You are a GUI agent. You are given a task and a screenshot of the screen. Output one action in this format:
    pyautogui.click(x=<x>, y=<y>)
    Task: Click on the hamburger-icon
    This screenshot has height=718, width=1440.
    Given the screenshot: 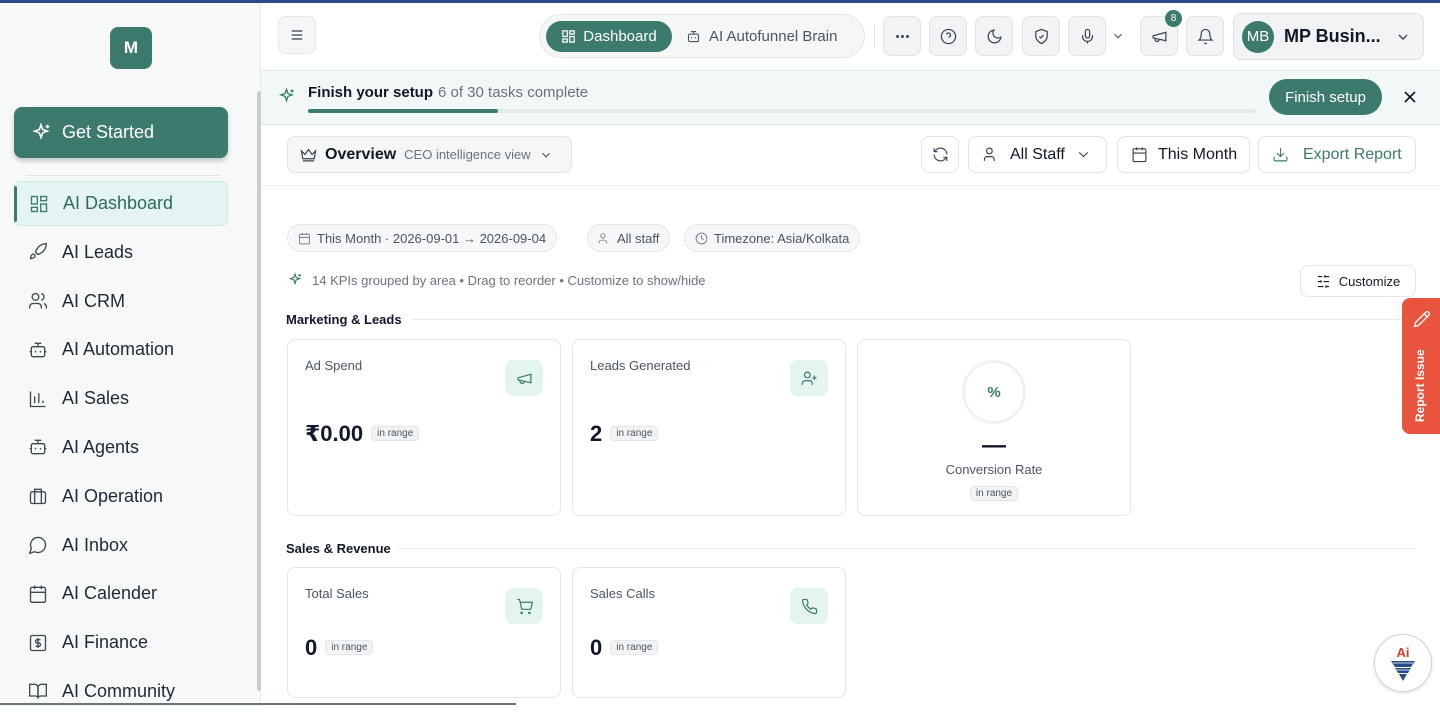 What is the action you would take?
    pyautogui.click(x=297, y=35)
    